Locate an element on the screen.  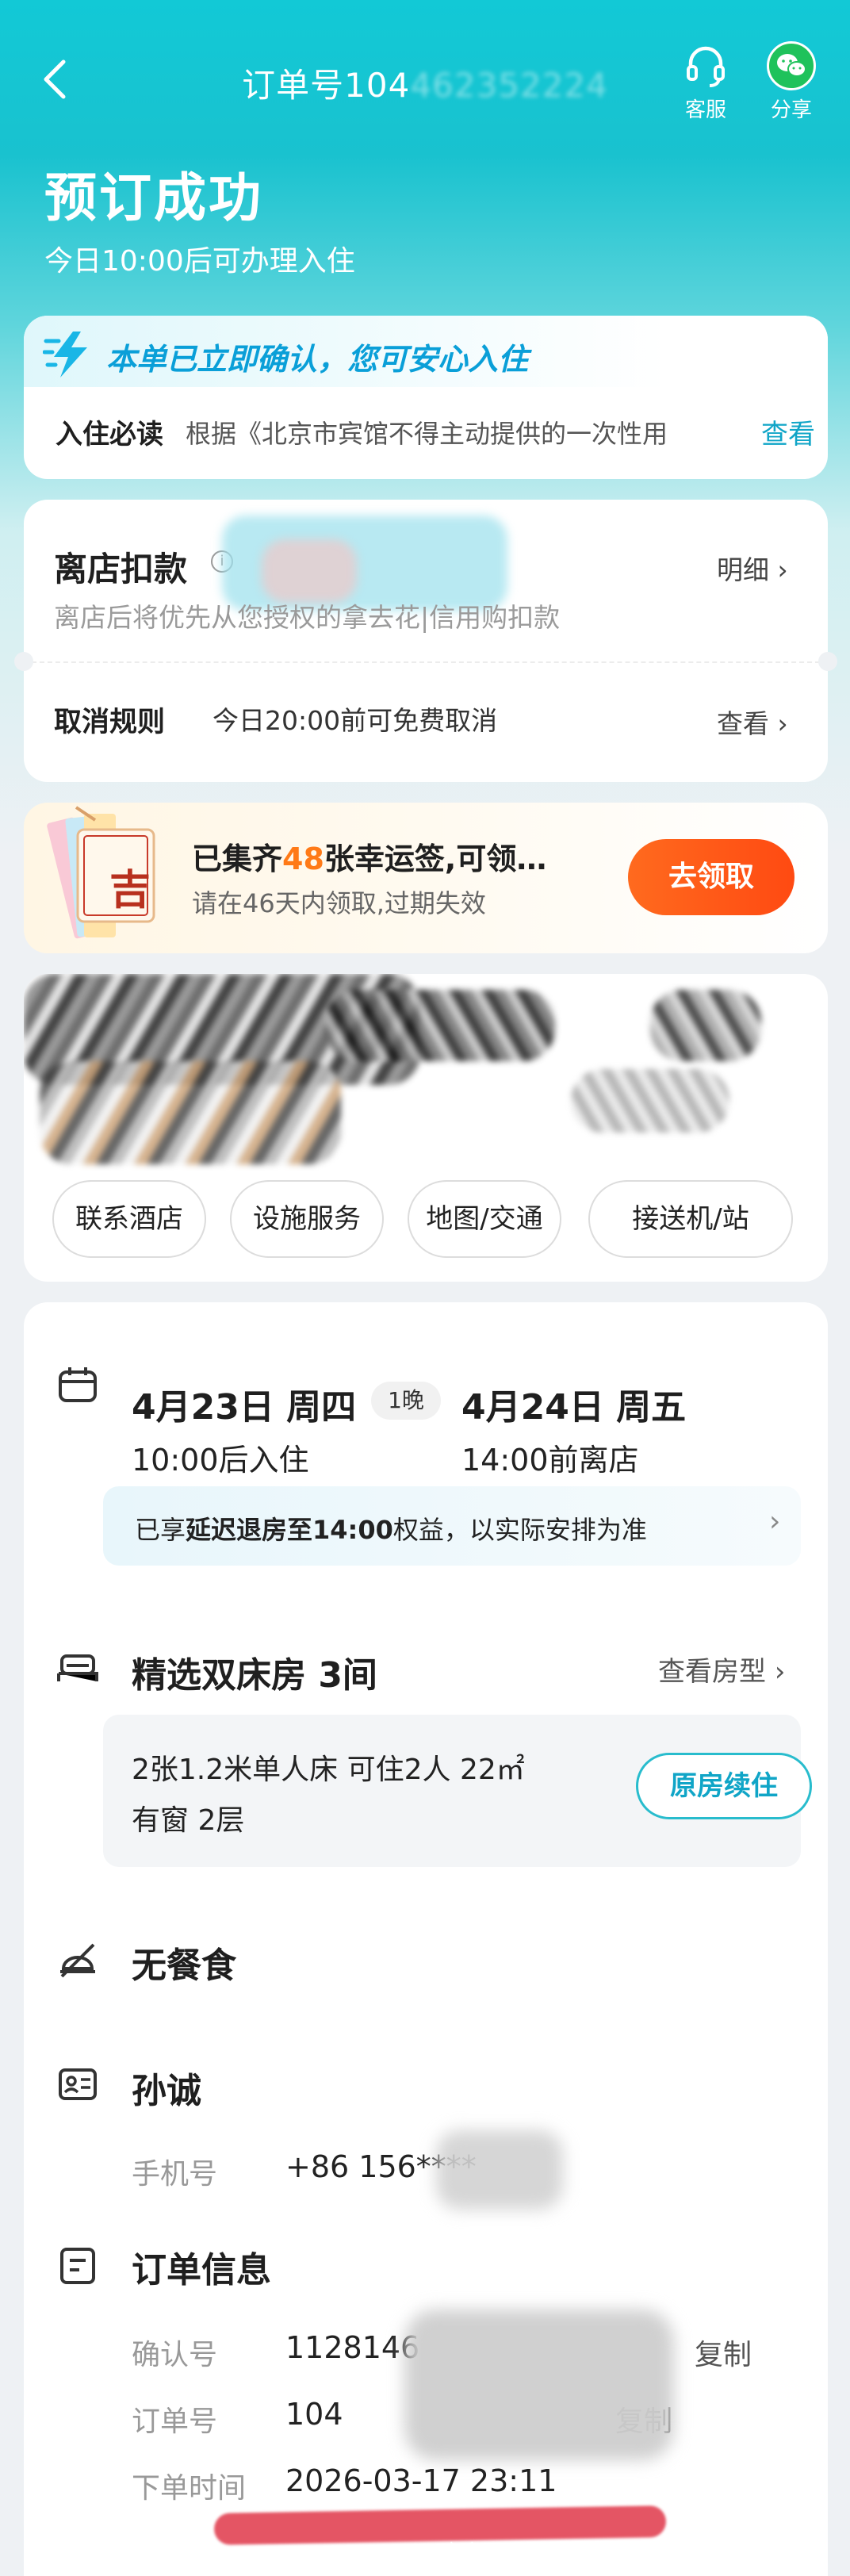
lucky-sign-card: 吉 已集齐48张幸运签,可领… 请在46天内领取,过期失效 去领取 is located at coordinates (426, 878).